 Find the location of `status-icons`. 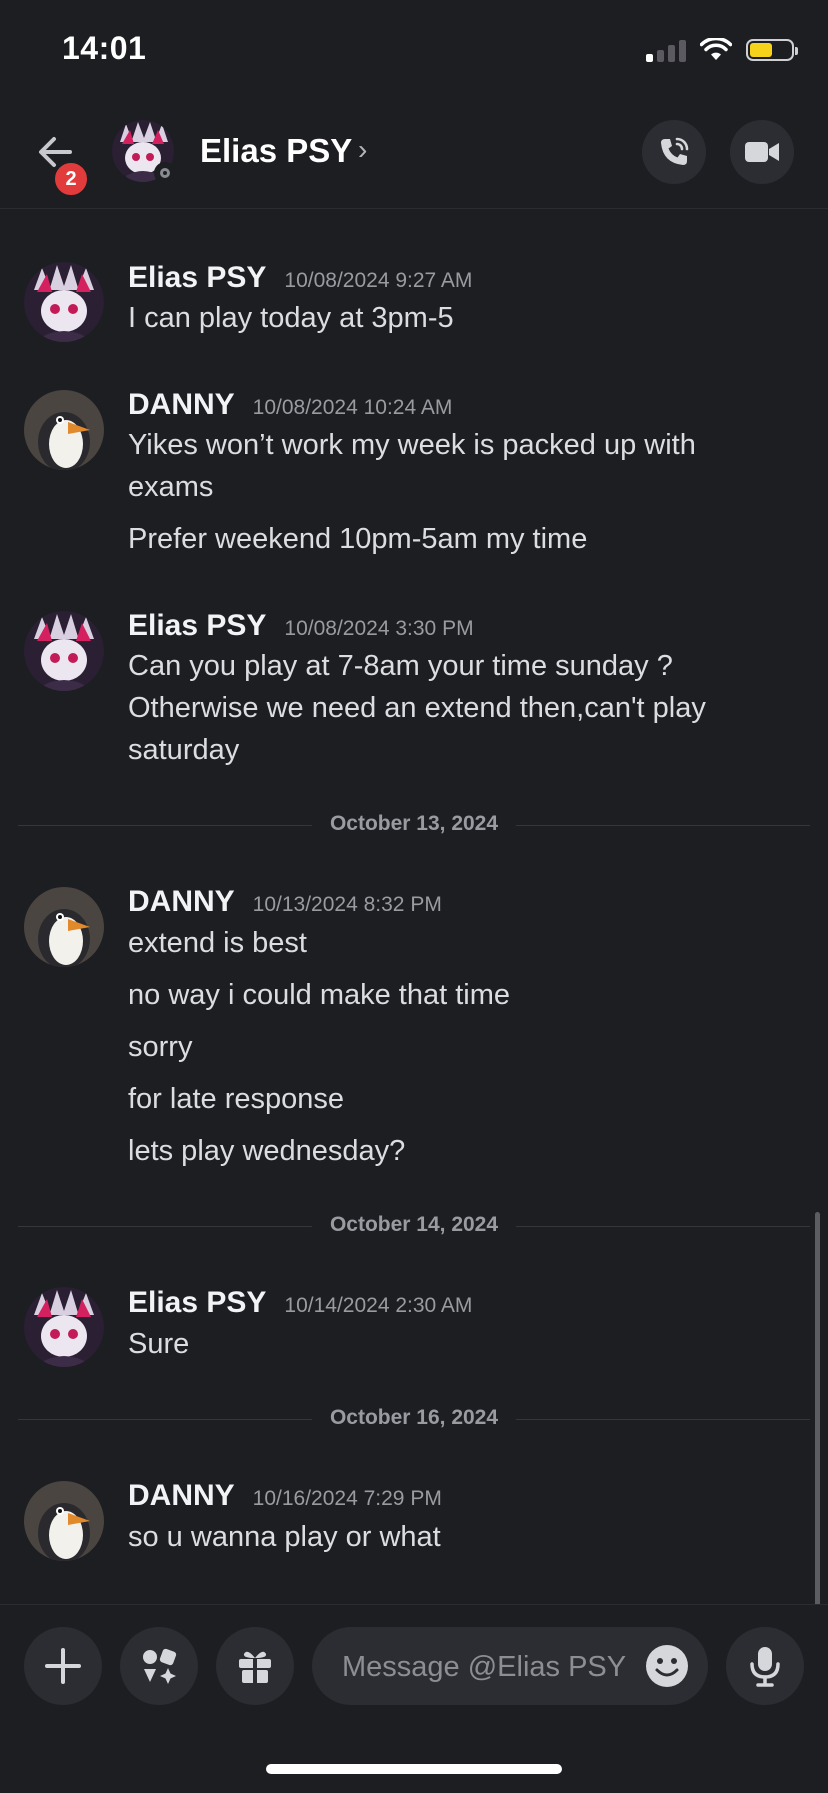

status-icons is located at coordinates (722, 50).